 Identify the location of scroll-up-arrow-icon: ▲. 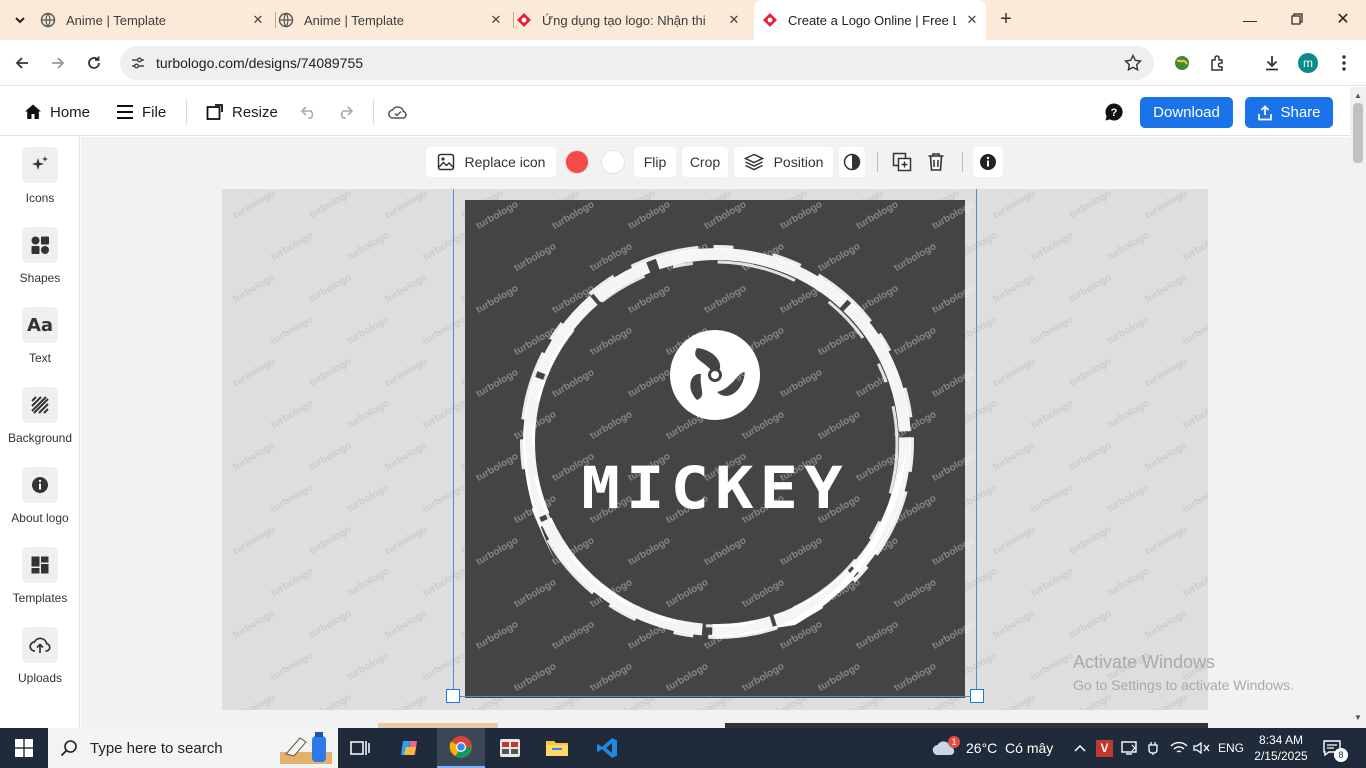
(1358, 95).